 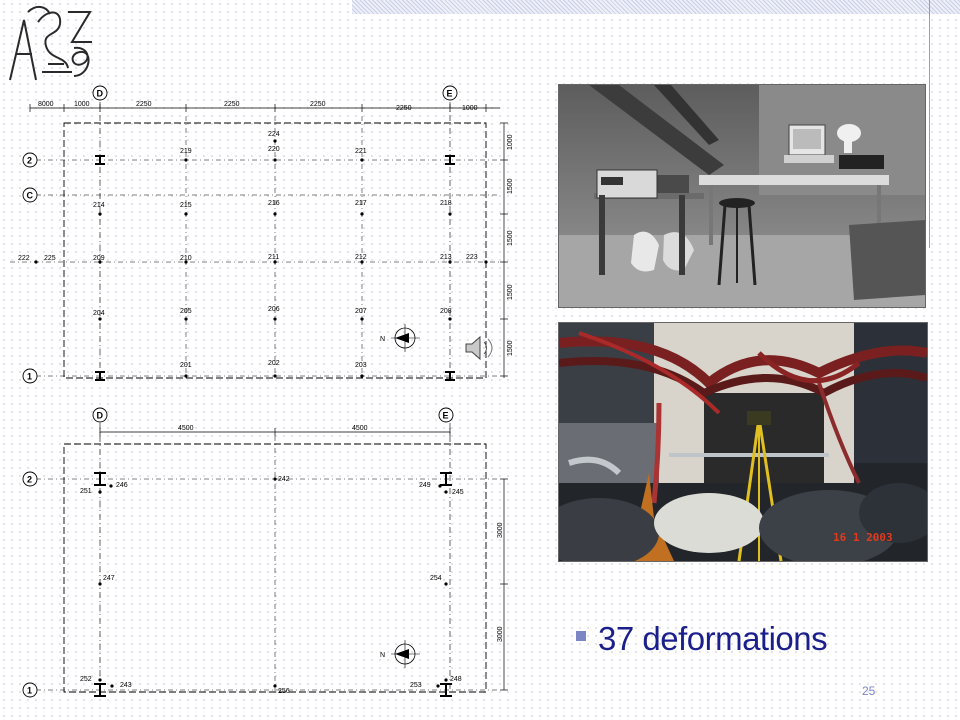 I want to click on axis-label-c: C, so click(x=30, y=196).